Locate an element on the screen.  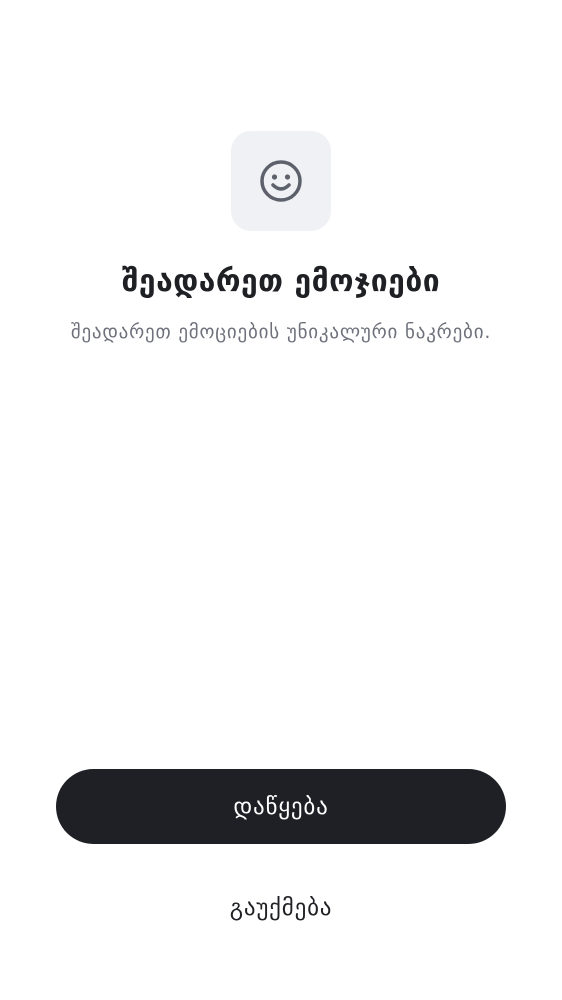
smile-icon is located at coordinates (281, 181).